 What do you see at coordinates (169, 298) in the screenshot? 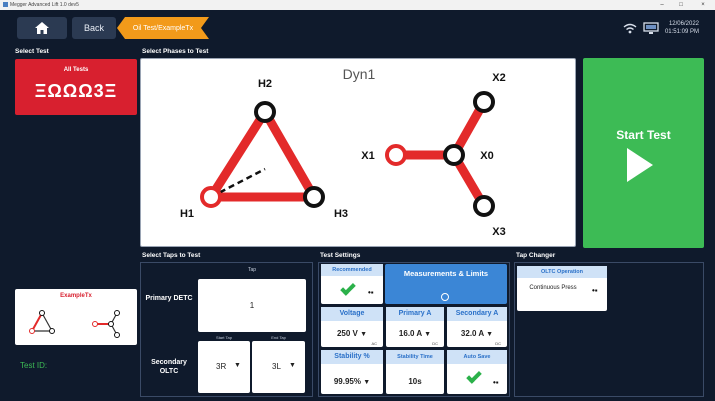
I see `primary-detc-label: Primary DETC` at bounding box center [169, 298].